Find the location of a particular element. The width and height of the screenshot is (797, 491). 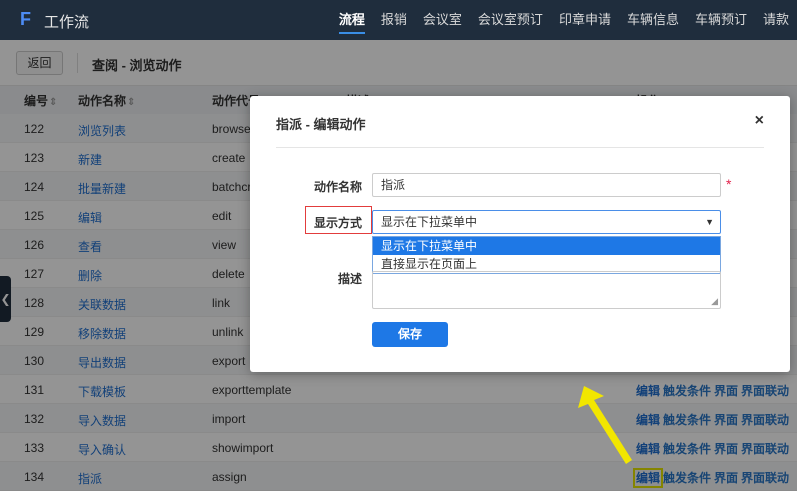

nav-item-meeting-booking: 会议室预订 is located at coordinates (510, 20).